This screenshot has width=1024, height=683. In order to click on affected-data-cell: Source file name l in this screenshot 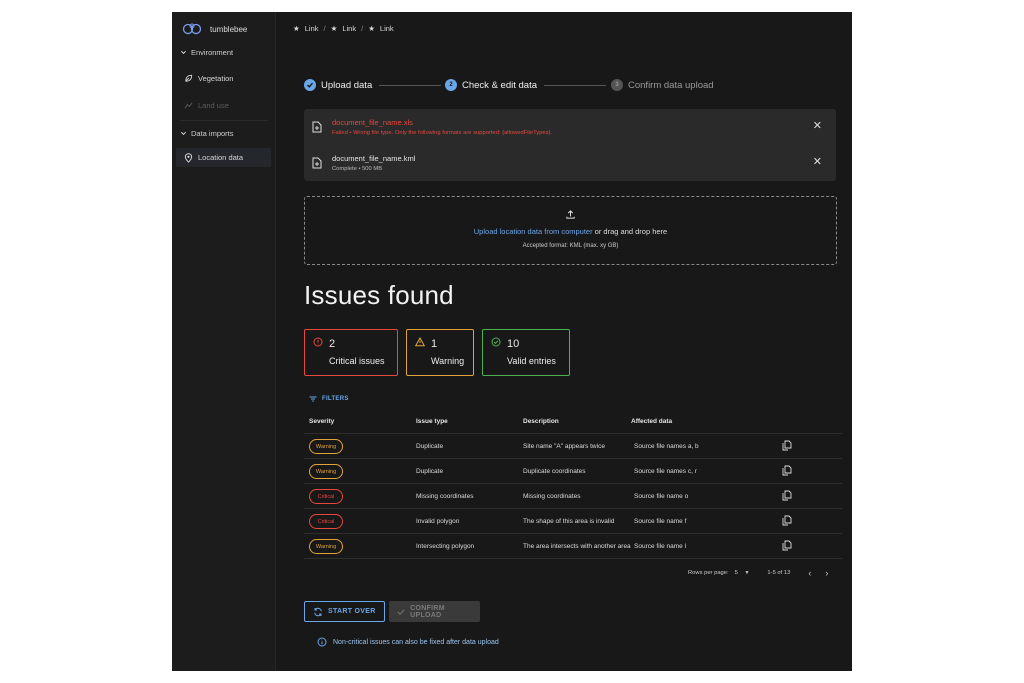, I will do `click(660, 546)`.